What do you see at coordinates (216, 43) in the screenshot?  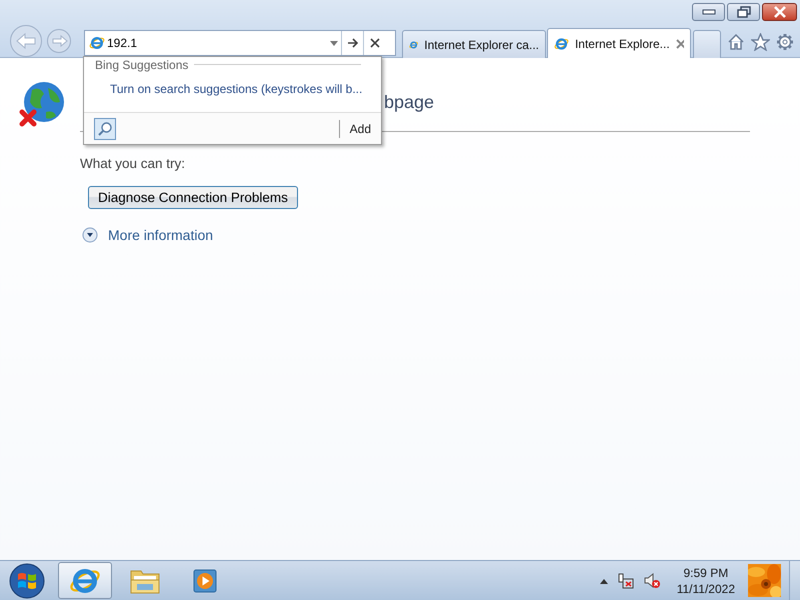 I see `address-input: 192.1` at bounding box center [216, 43].